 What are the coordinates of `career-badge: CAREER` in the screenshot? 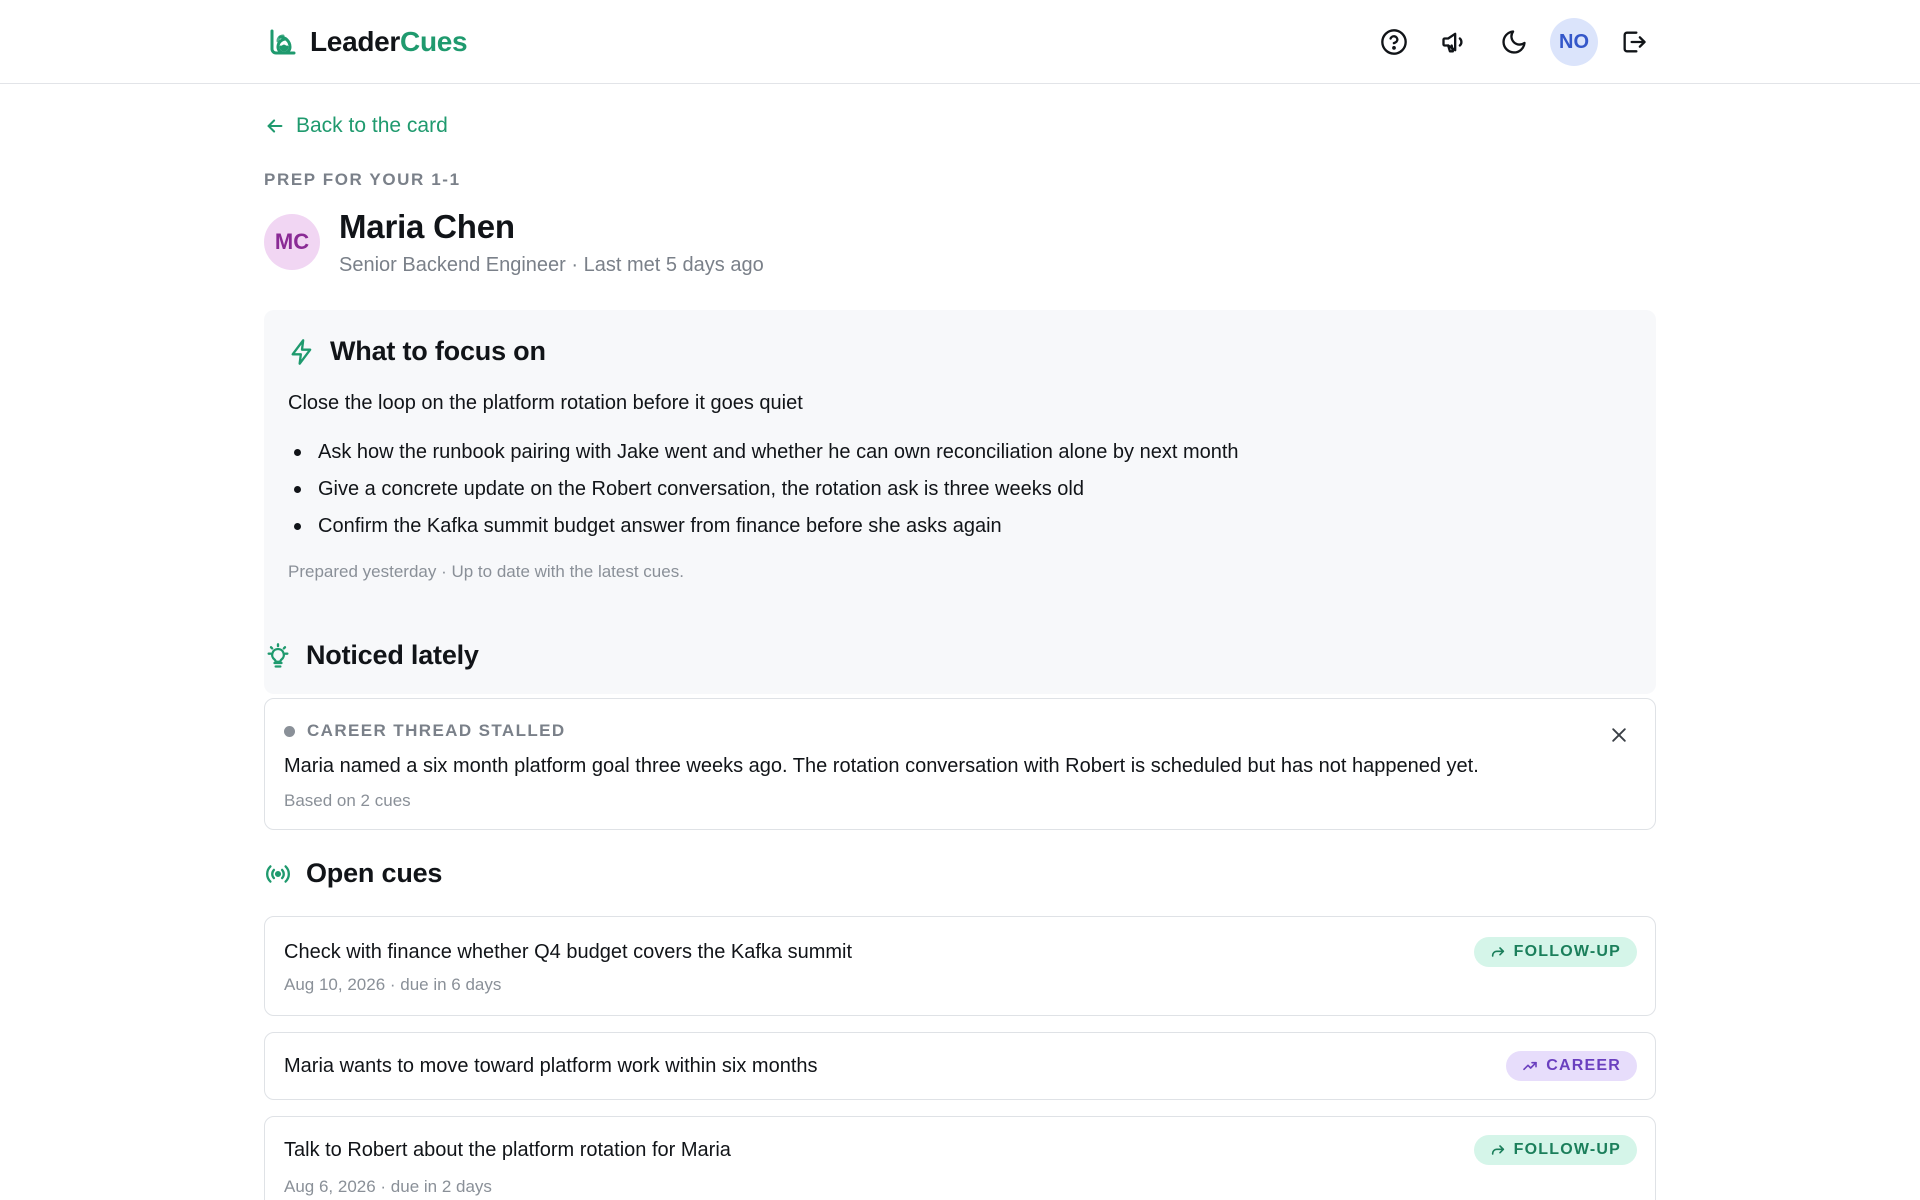 It's located at (1571, 1066).